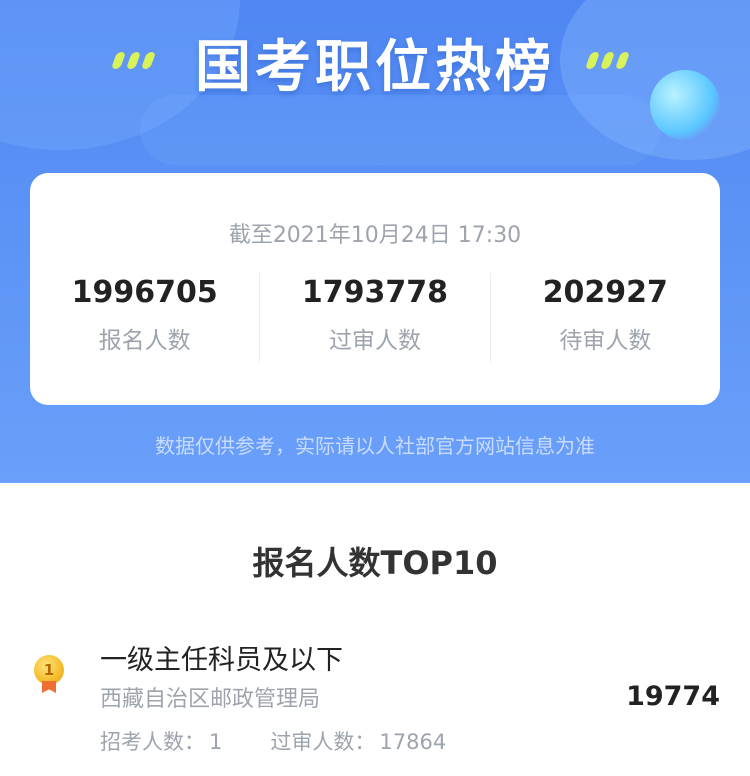 This screenshot has height=776, width=750. I want to click on page-title: 国考职位热榜, so click(375, 67).